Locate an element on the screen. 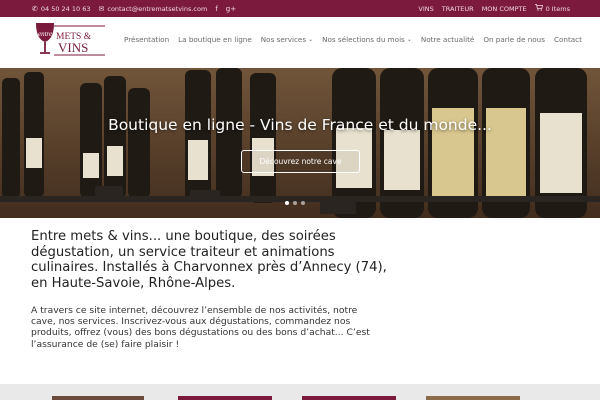 Image resolution: width=600 pixels, height=400 pixels. facebook-icon: f is located at coordinates (216, 9).